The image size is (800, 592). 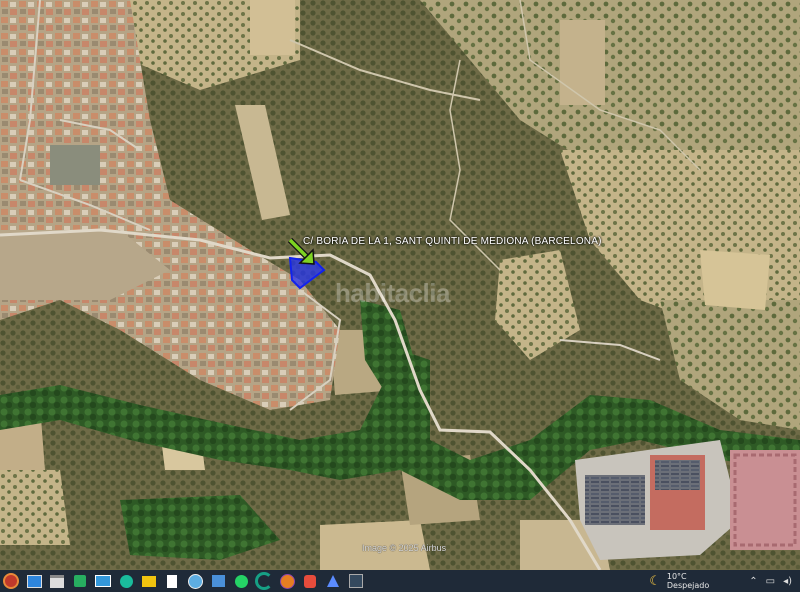 What do you see at coordinates (80, 581) in the screenshot?
I see `security-app-icon` at bounding box center [80, 581].